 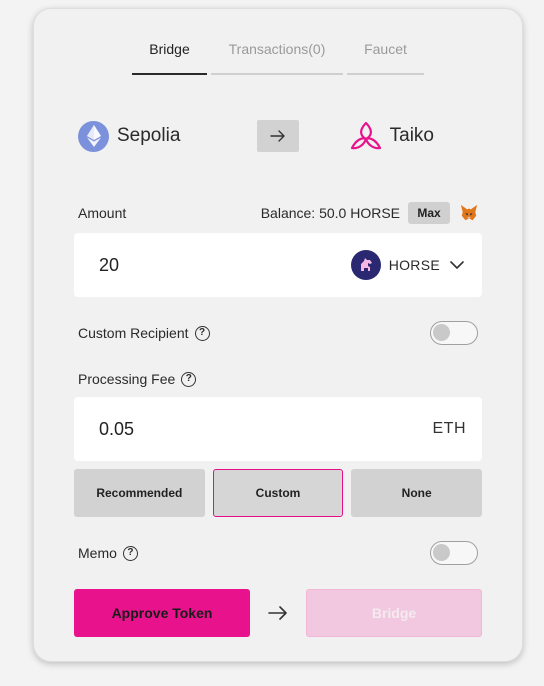 I want to click on custom-recipient-row: Custom Recipient ?, so click(x=144, y=333).